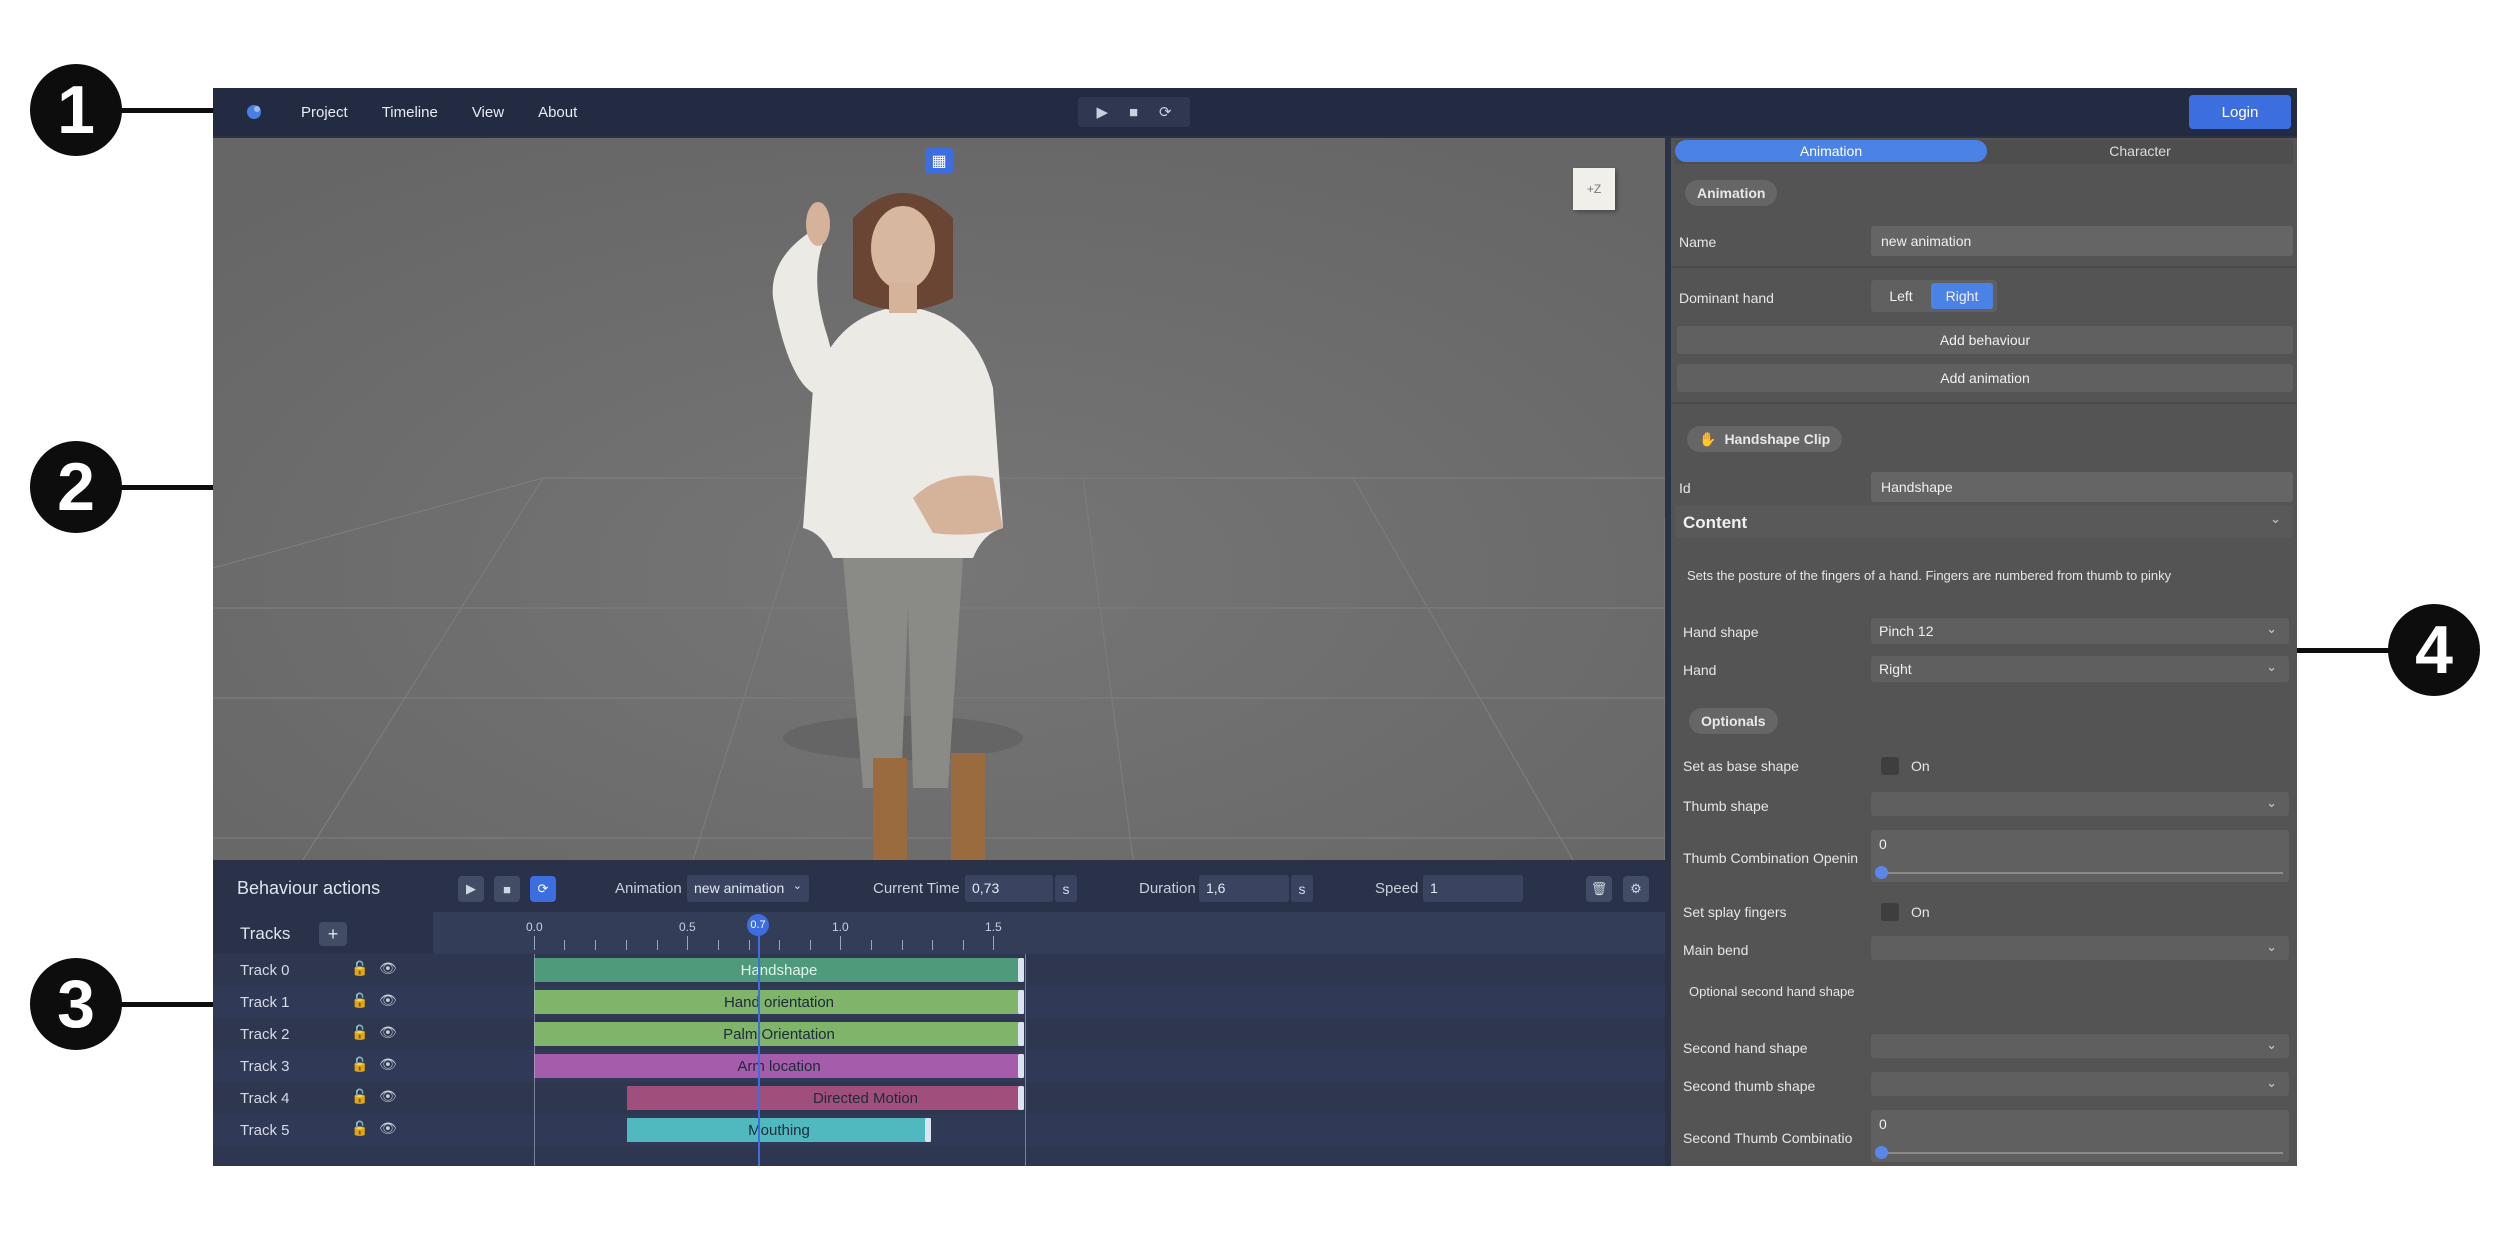 This screenshot has height=1246, width=2500. What do you see at coordinates (1962, 296) in the screenshot?
I see `dominant-hand-right: Right` at bounding box center [1962, 296].